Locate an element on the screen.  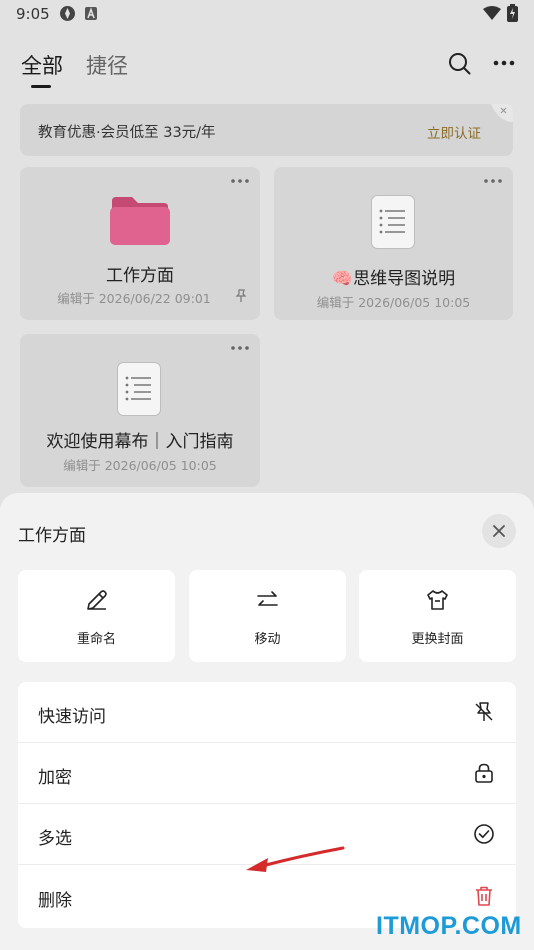
card-title: 工作方面 is located at coordinates (140, 276).